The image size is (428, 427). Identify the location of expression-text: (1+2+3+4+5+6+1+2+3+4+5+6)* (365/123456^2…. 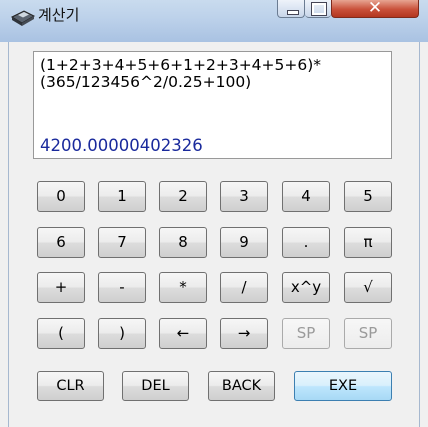
(212, 74).